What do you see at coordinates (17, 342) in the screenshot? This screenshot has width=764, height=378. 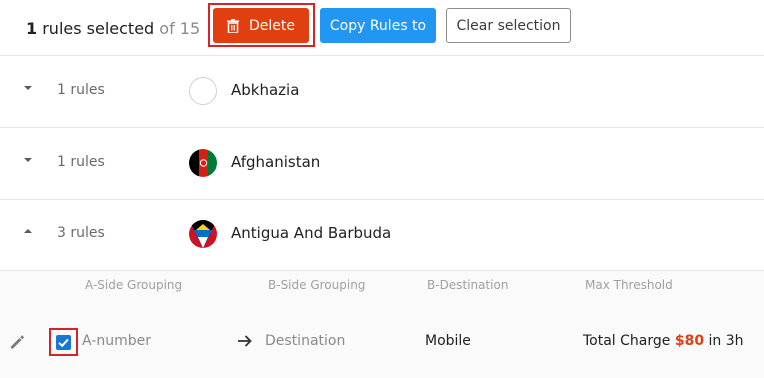 I see `pencil-icon` at bounding box center [17, 342].